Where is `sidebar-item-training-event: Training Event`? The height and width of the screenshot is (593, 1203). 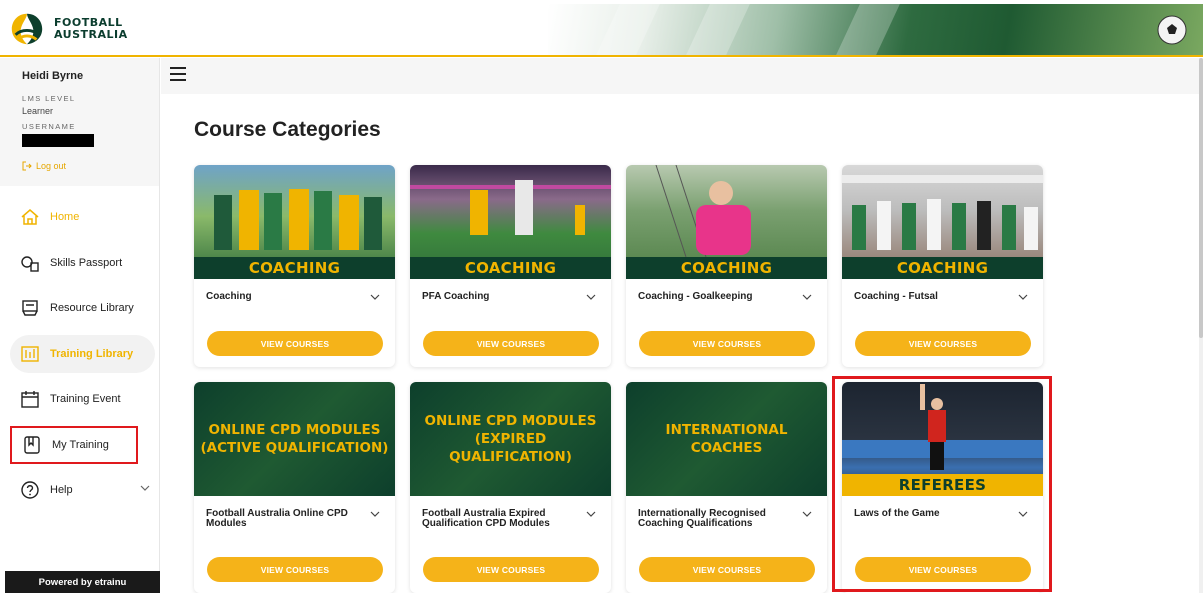 sidebar-item-training-event: Training Event is located at coordinates (82, 399).